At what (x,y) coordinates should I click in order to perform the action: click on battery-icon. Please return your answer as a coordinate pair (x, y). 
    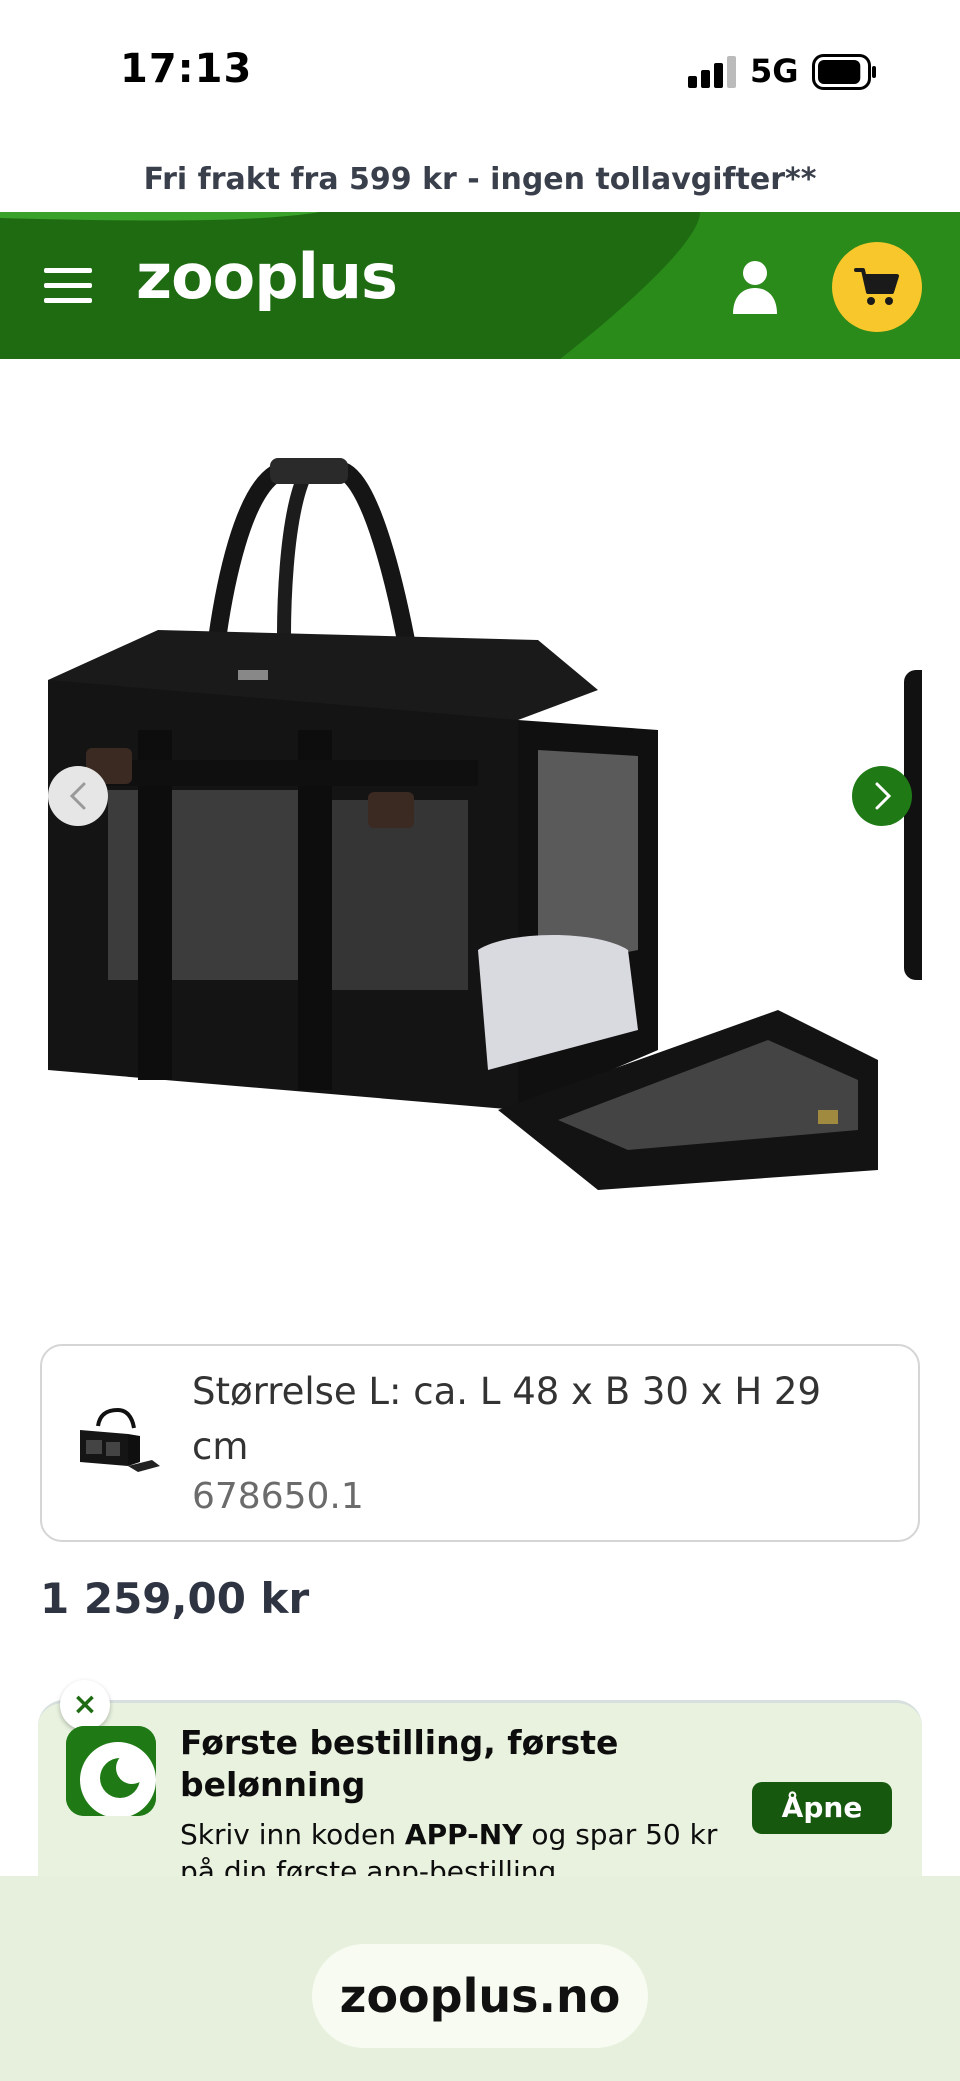
    Looking at the image, I should click on (844, 72).